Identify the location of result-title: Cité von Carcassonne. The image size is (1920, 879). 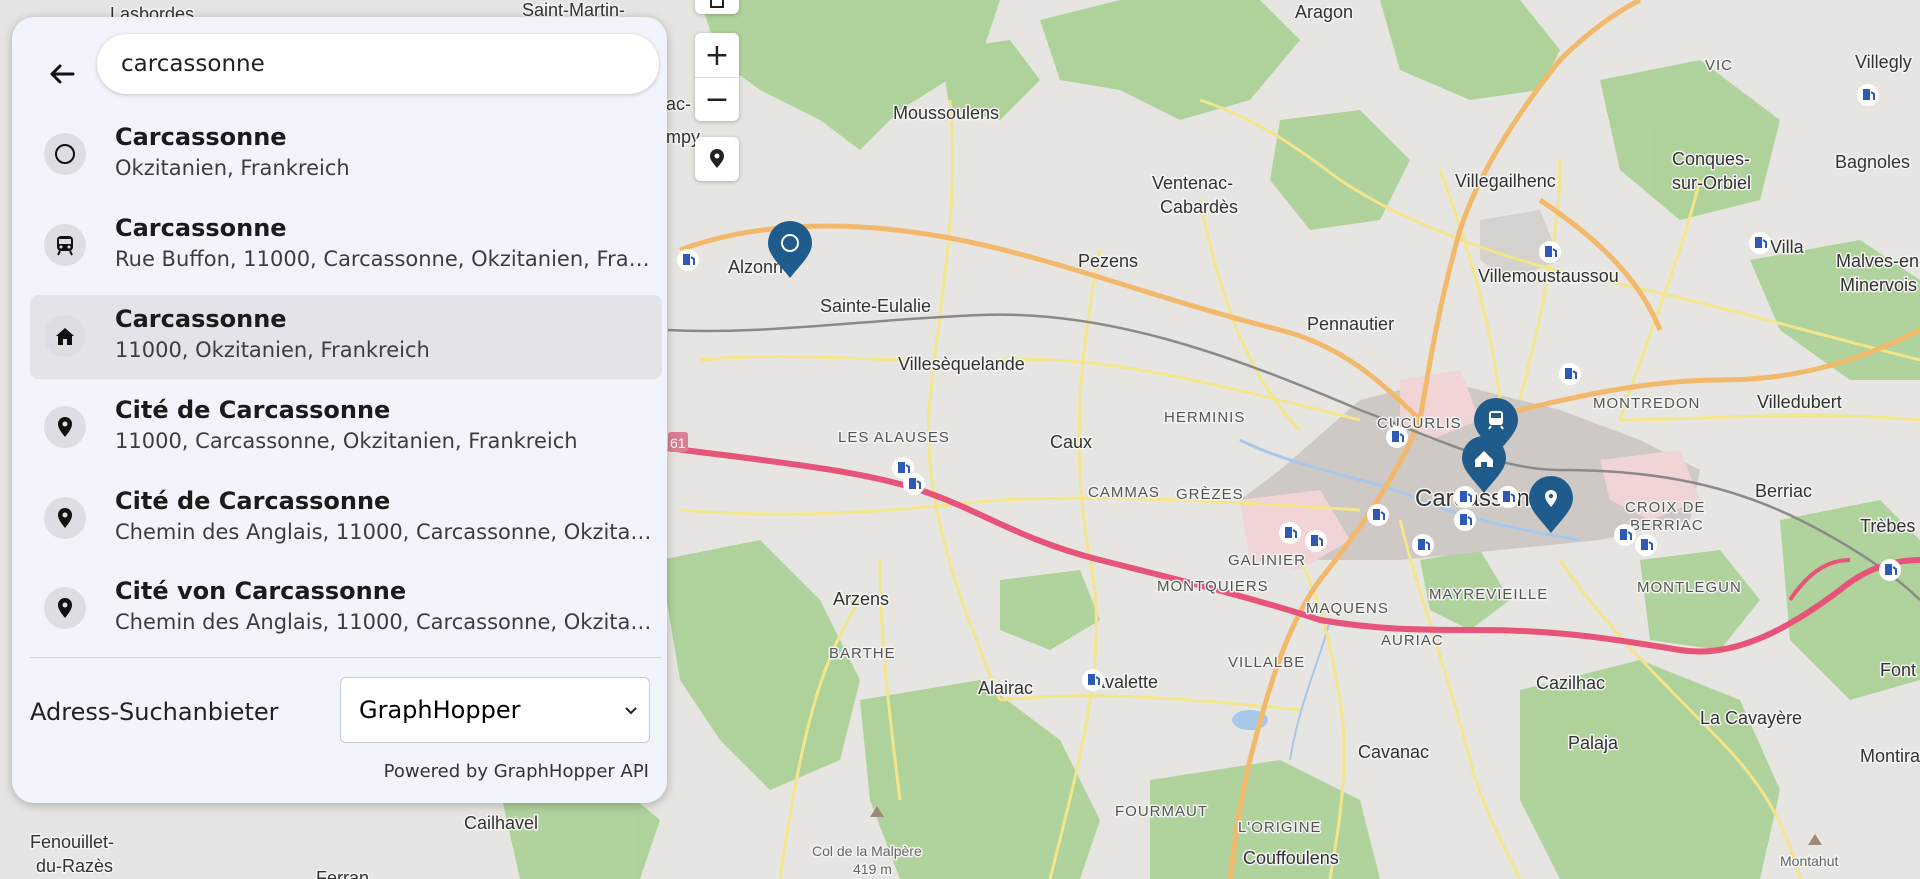
(261, 591).